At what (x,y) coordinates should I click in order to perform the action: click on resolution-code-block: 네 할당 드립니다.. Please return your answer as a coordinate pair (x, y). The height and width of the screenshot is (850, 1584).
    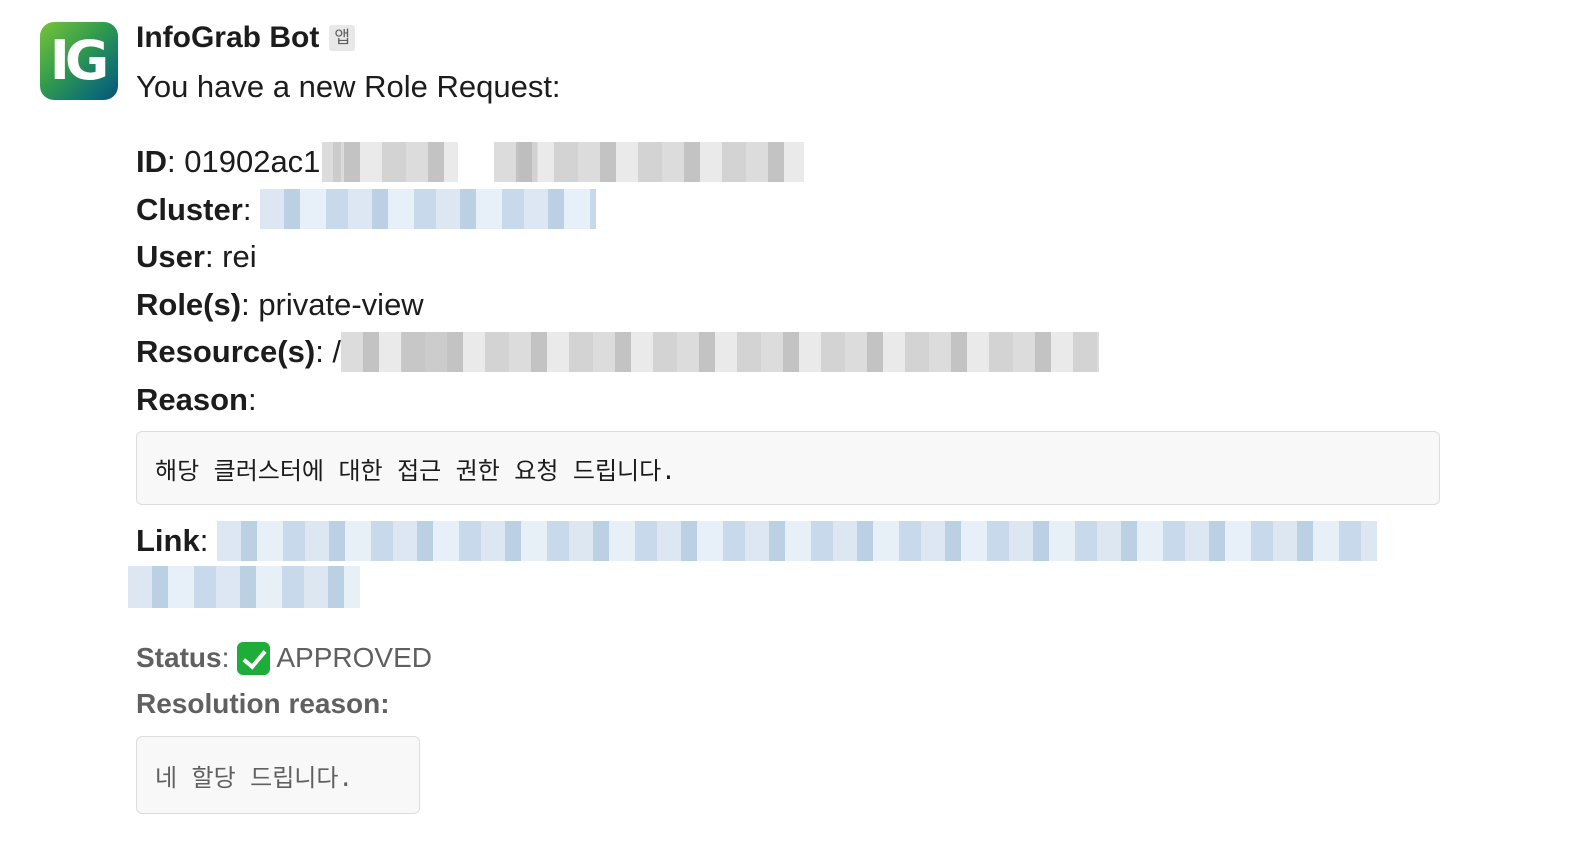
    Looking at the image, I should click on (278, 775).